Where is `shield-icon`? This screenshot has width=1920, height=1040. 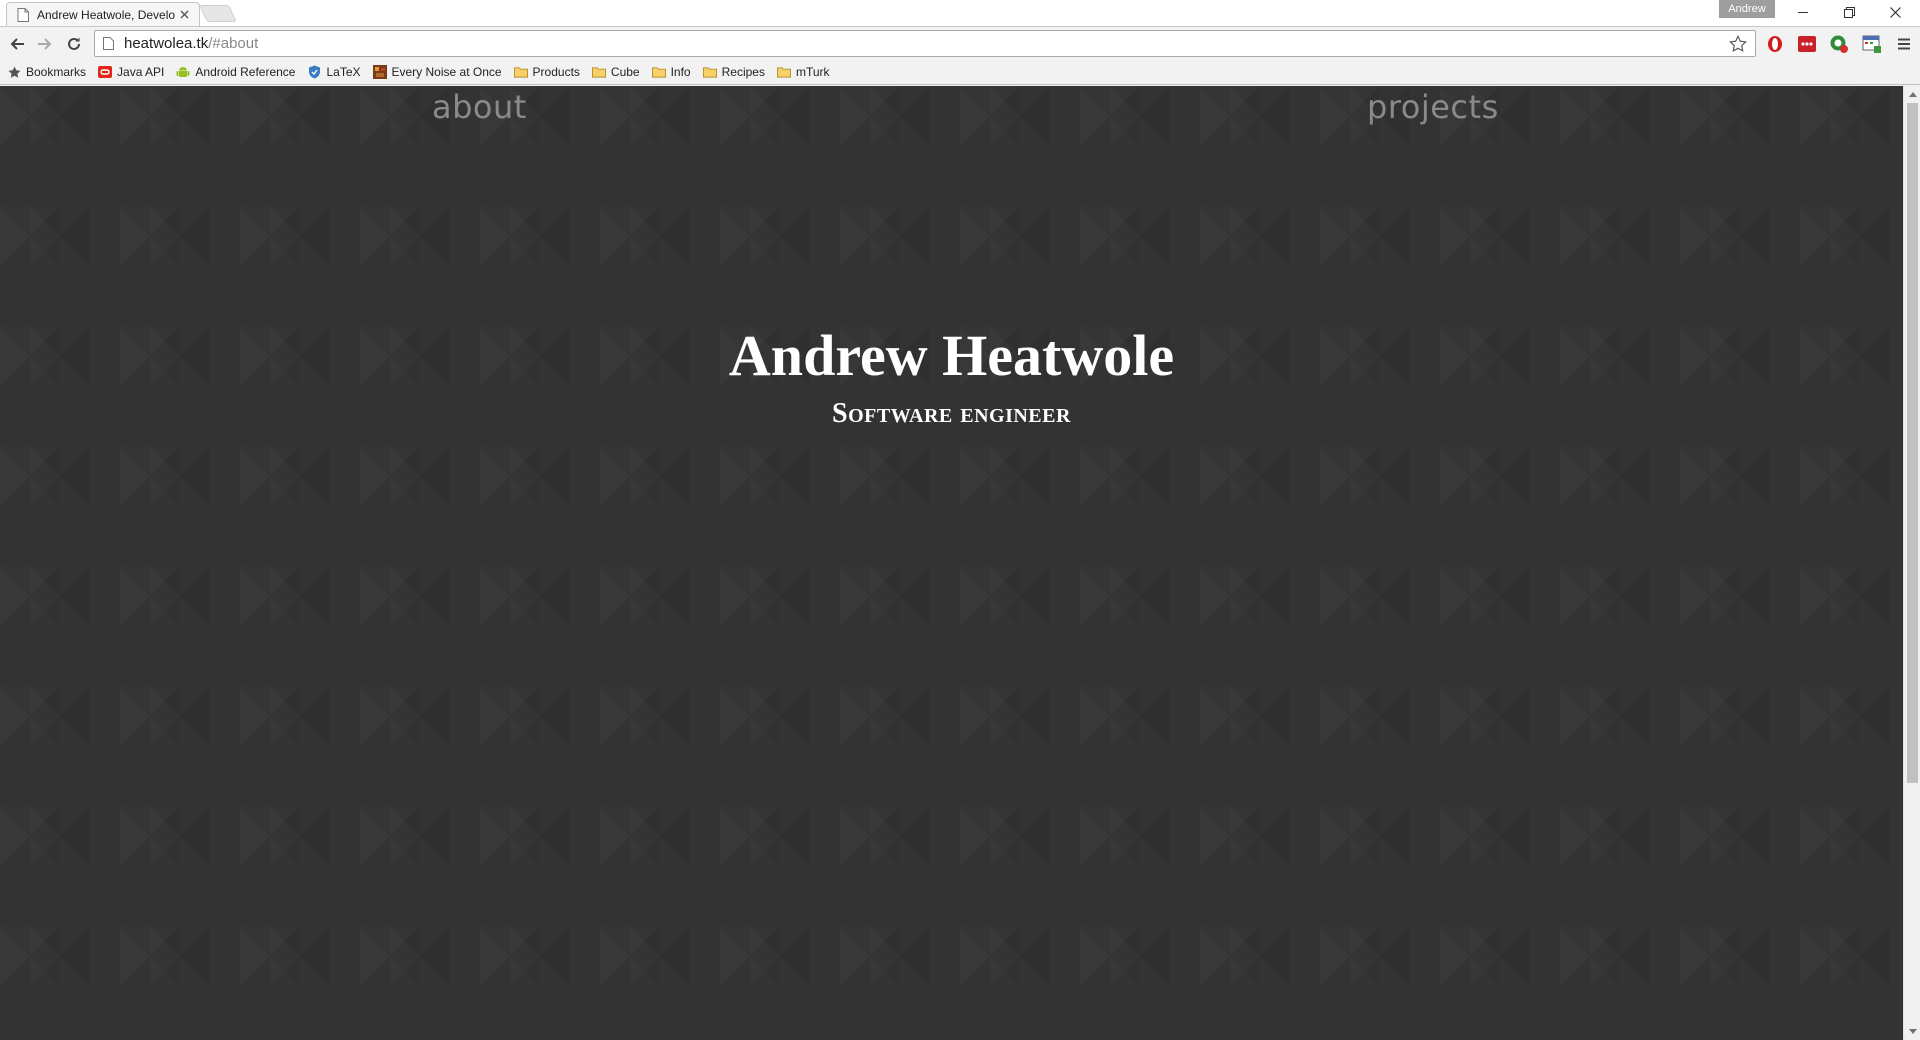 shield-icon is located at coordinates (314, 72).